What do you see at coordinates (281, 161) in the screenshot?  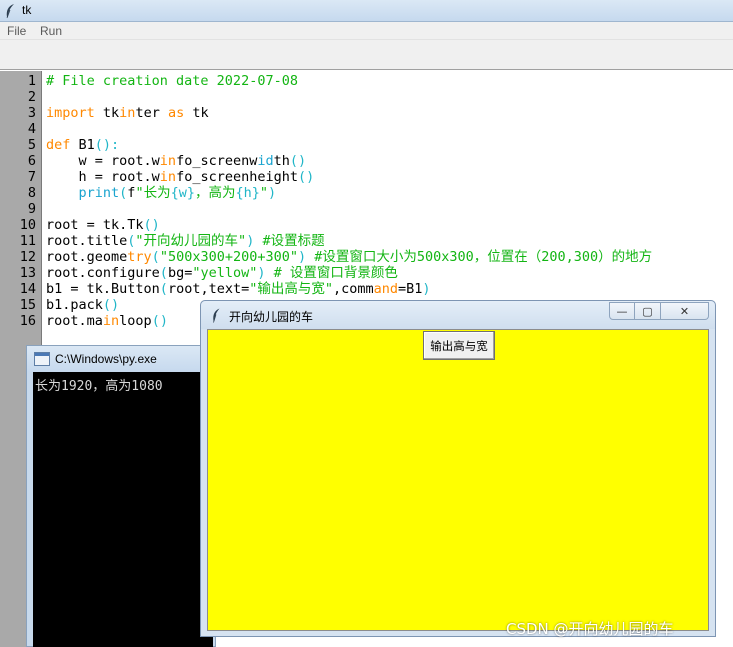 I see `code-token: th` at bounding box center [281, 161].